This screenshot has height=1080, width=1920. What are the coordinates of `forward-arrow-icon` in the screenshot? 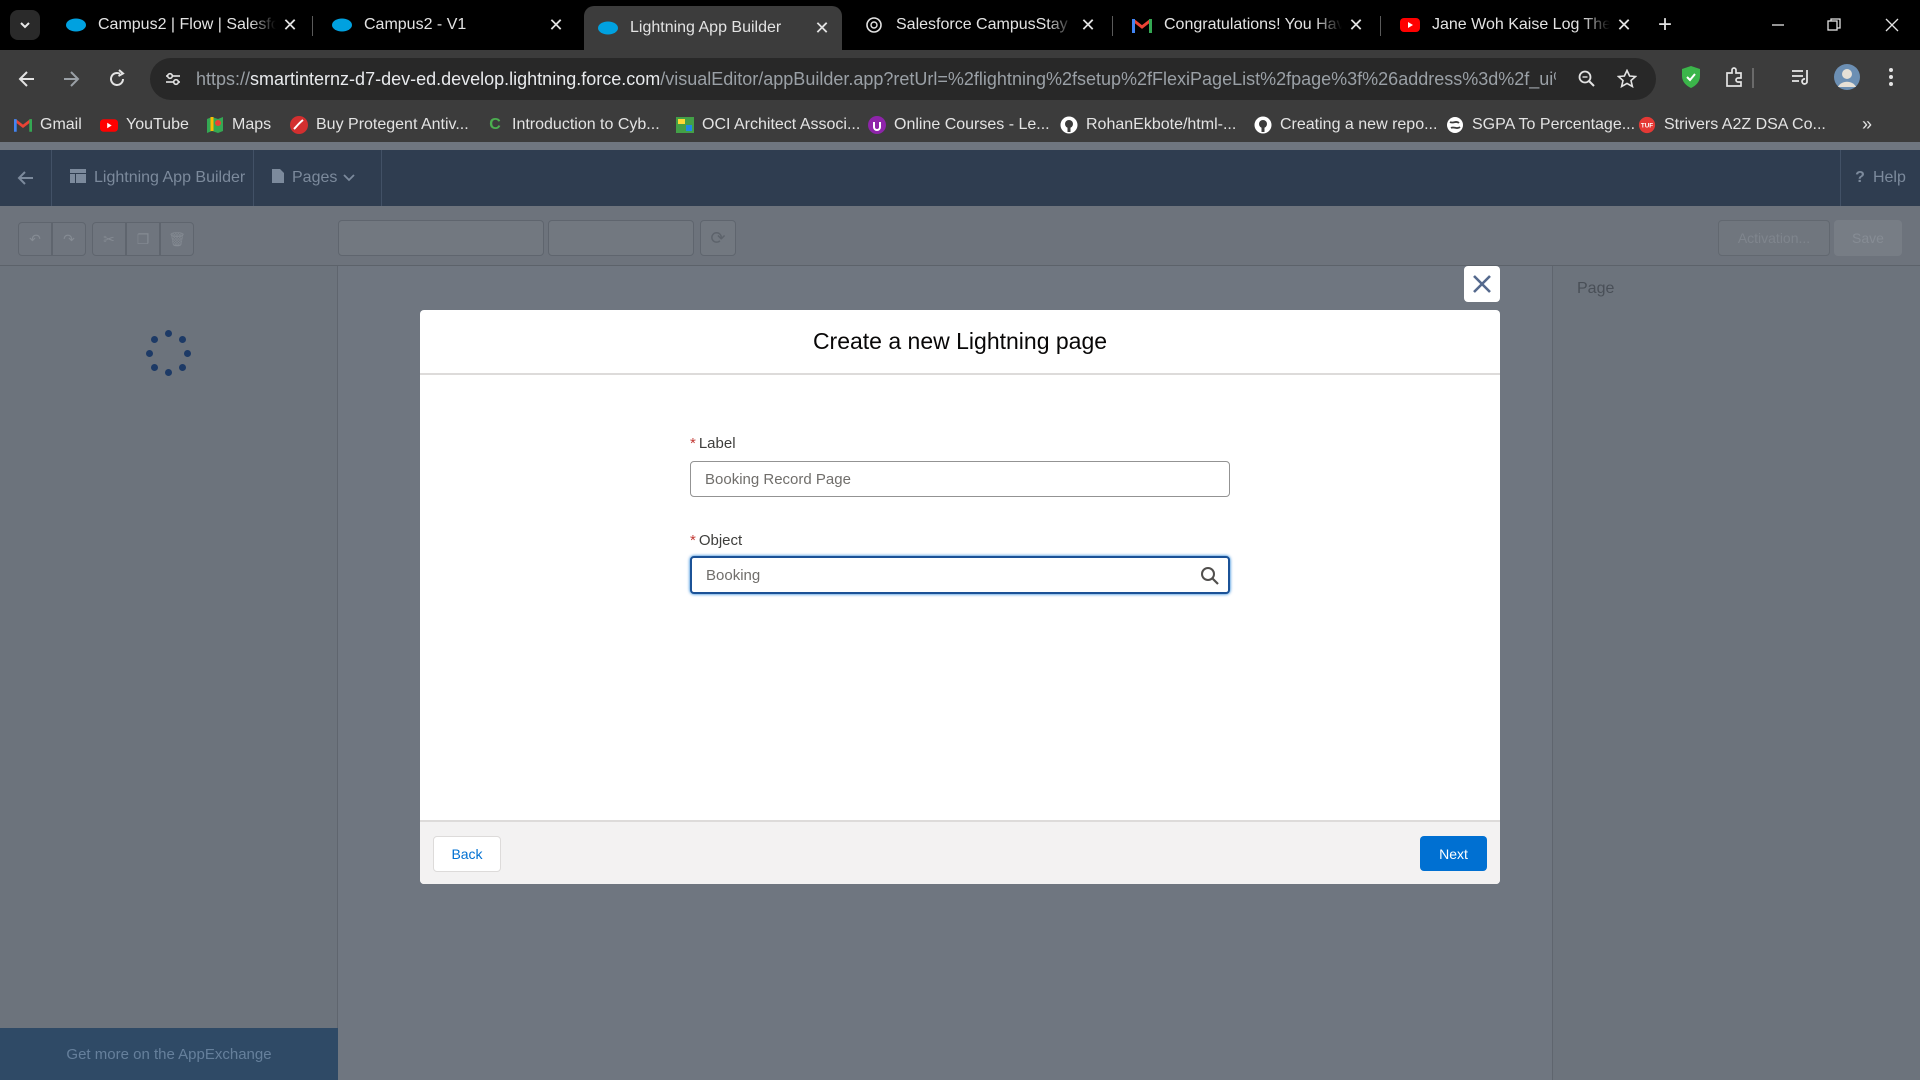 It's located at (71, 79).